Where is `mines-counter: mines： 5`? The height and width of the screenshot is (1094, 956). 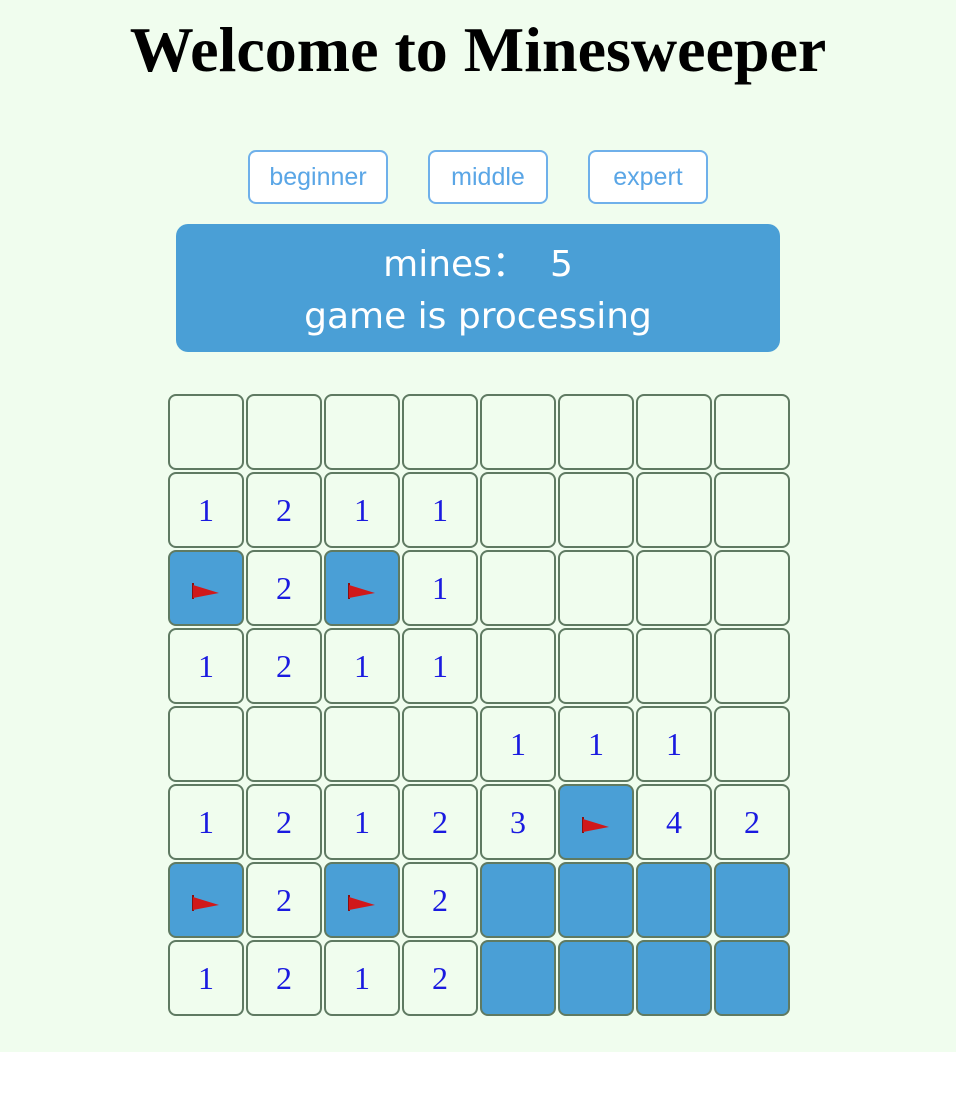
mines-counter: mines： 5 is located at coordinates (478, 265).